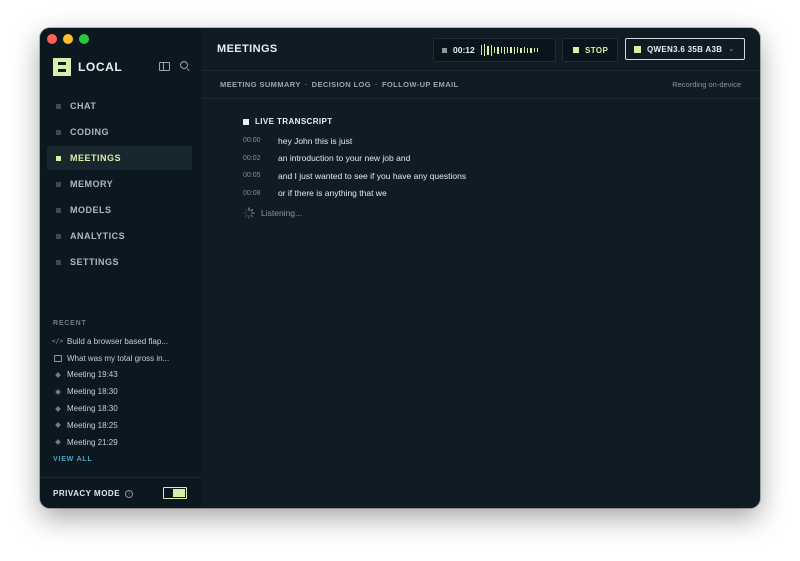 This screenshot has width=800, height=561. Describe the element at coordinates (91, 210) in the screenshot. I see `sidebar-item-label: MODELS` at that location.